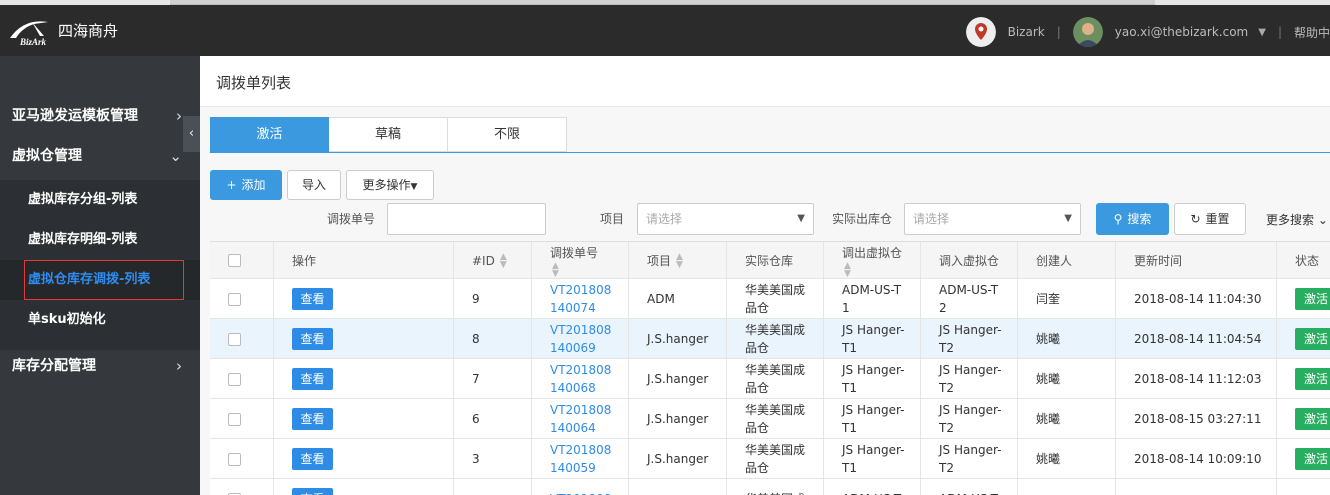 This screenshot has height=495, width=1330. Describe the element at coordinates (390, 185) in the screenshot. I see `more-actions-button: 更多操作▼` at that location.